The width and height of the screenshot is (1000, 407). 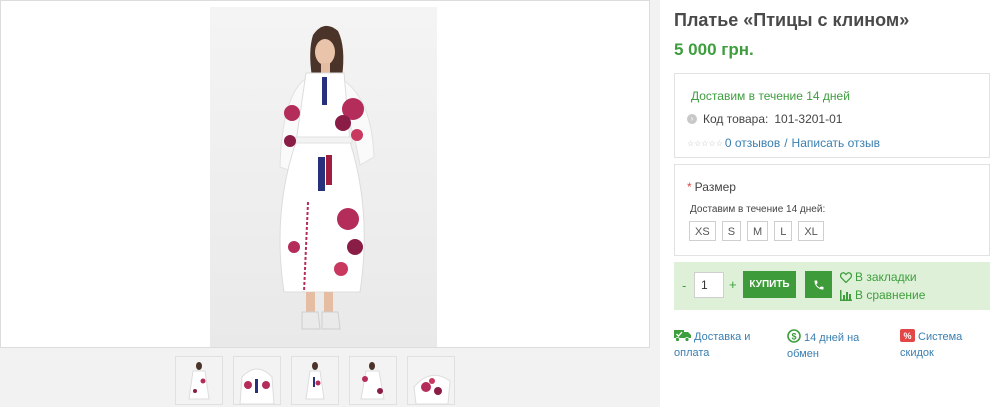 I want to click on feature-exchange-line1: 14 дней на, so click(x=832, y=338).